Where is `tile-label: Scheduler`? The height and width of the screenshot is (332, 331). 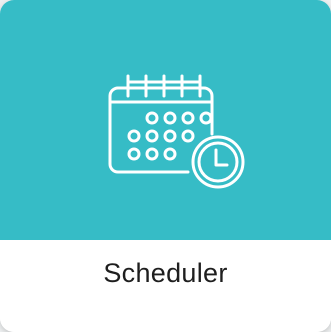 tile-label: Scheduler is located at coordinates (165, 273).